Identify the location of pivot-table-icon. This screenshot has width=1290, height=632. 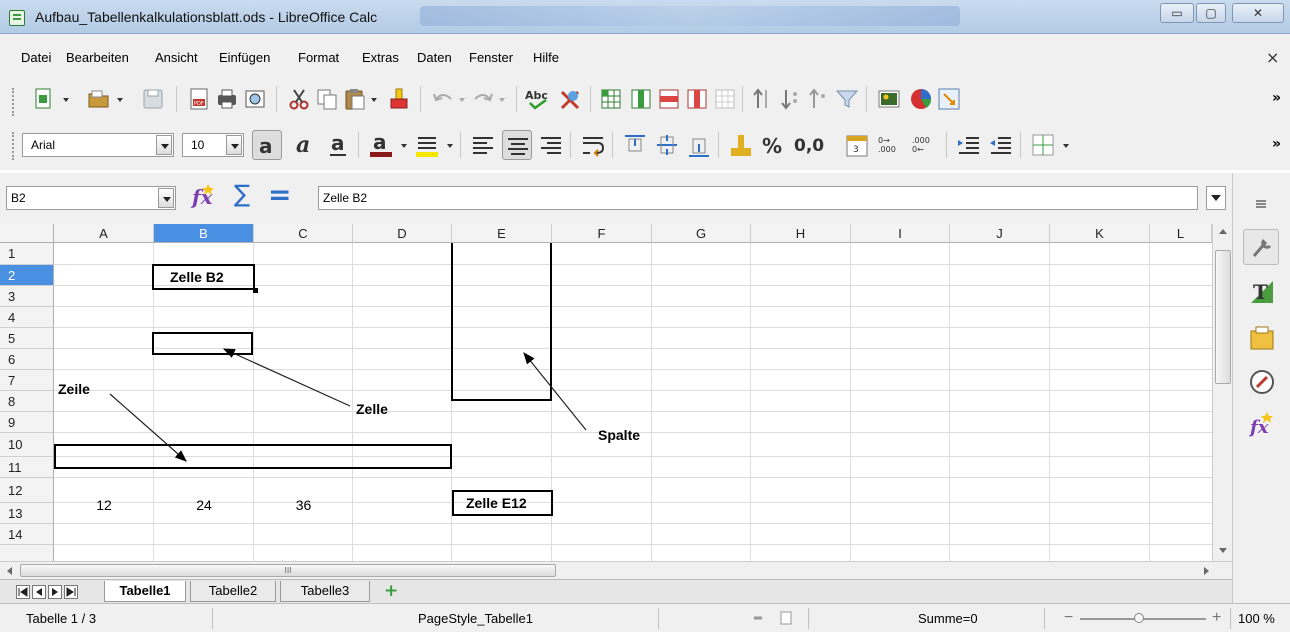
(949, 99).